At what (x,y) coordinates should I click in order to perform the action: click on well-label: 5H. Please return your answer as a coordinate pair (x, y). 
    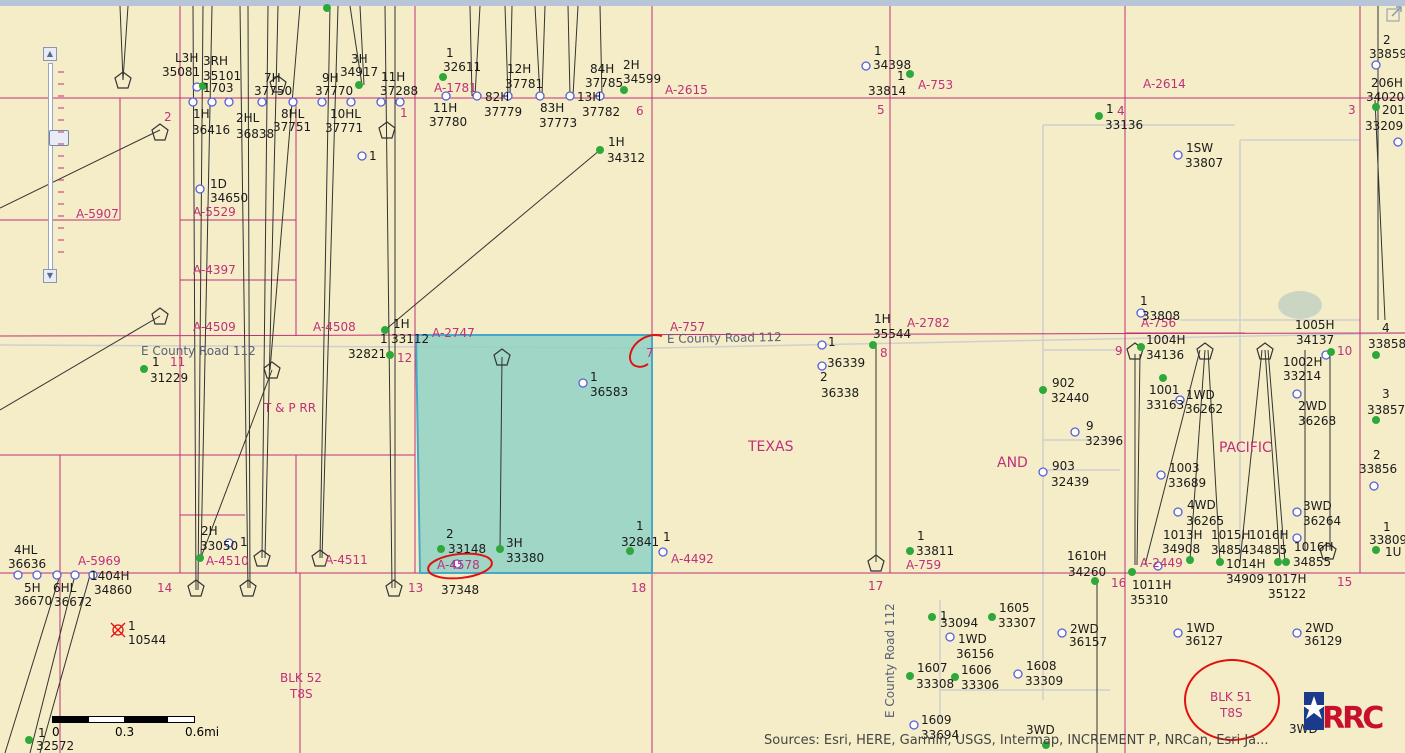
    Looking at the image, I should click on (32, 588).